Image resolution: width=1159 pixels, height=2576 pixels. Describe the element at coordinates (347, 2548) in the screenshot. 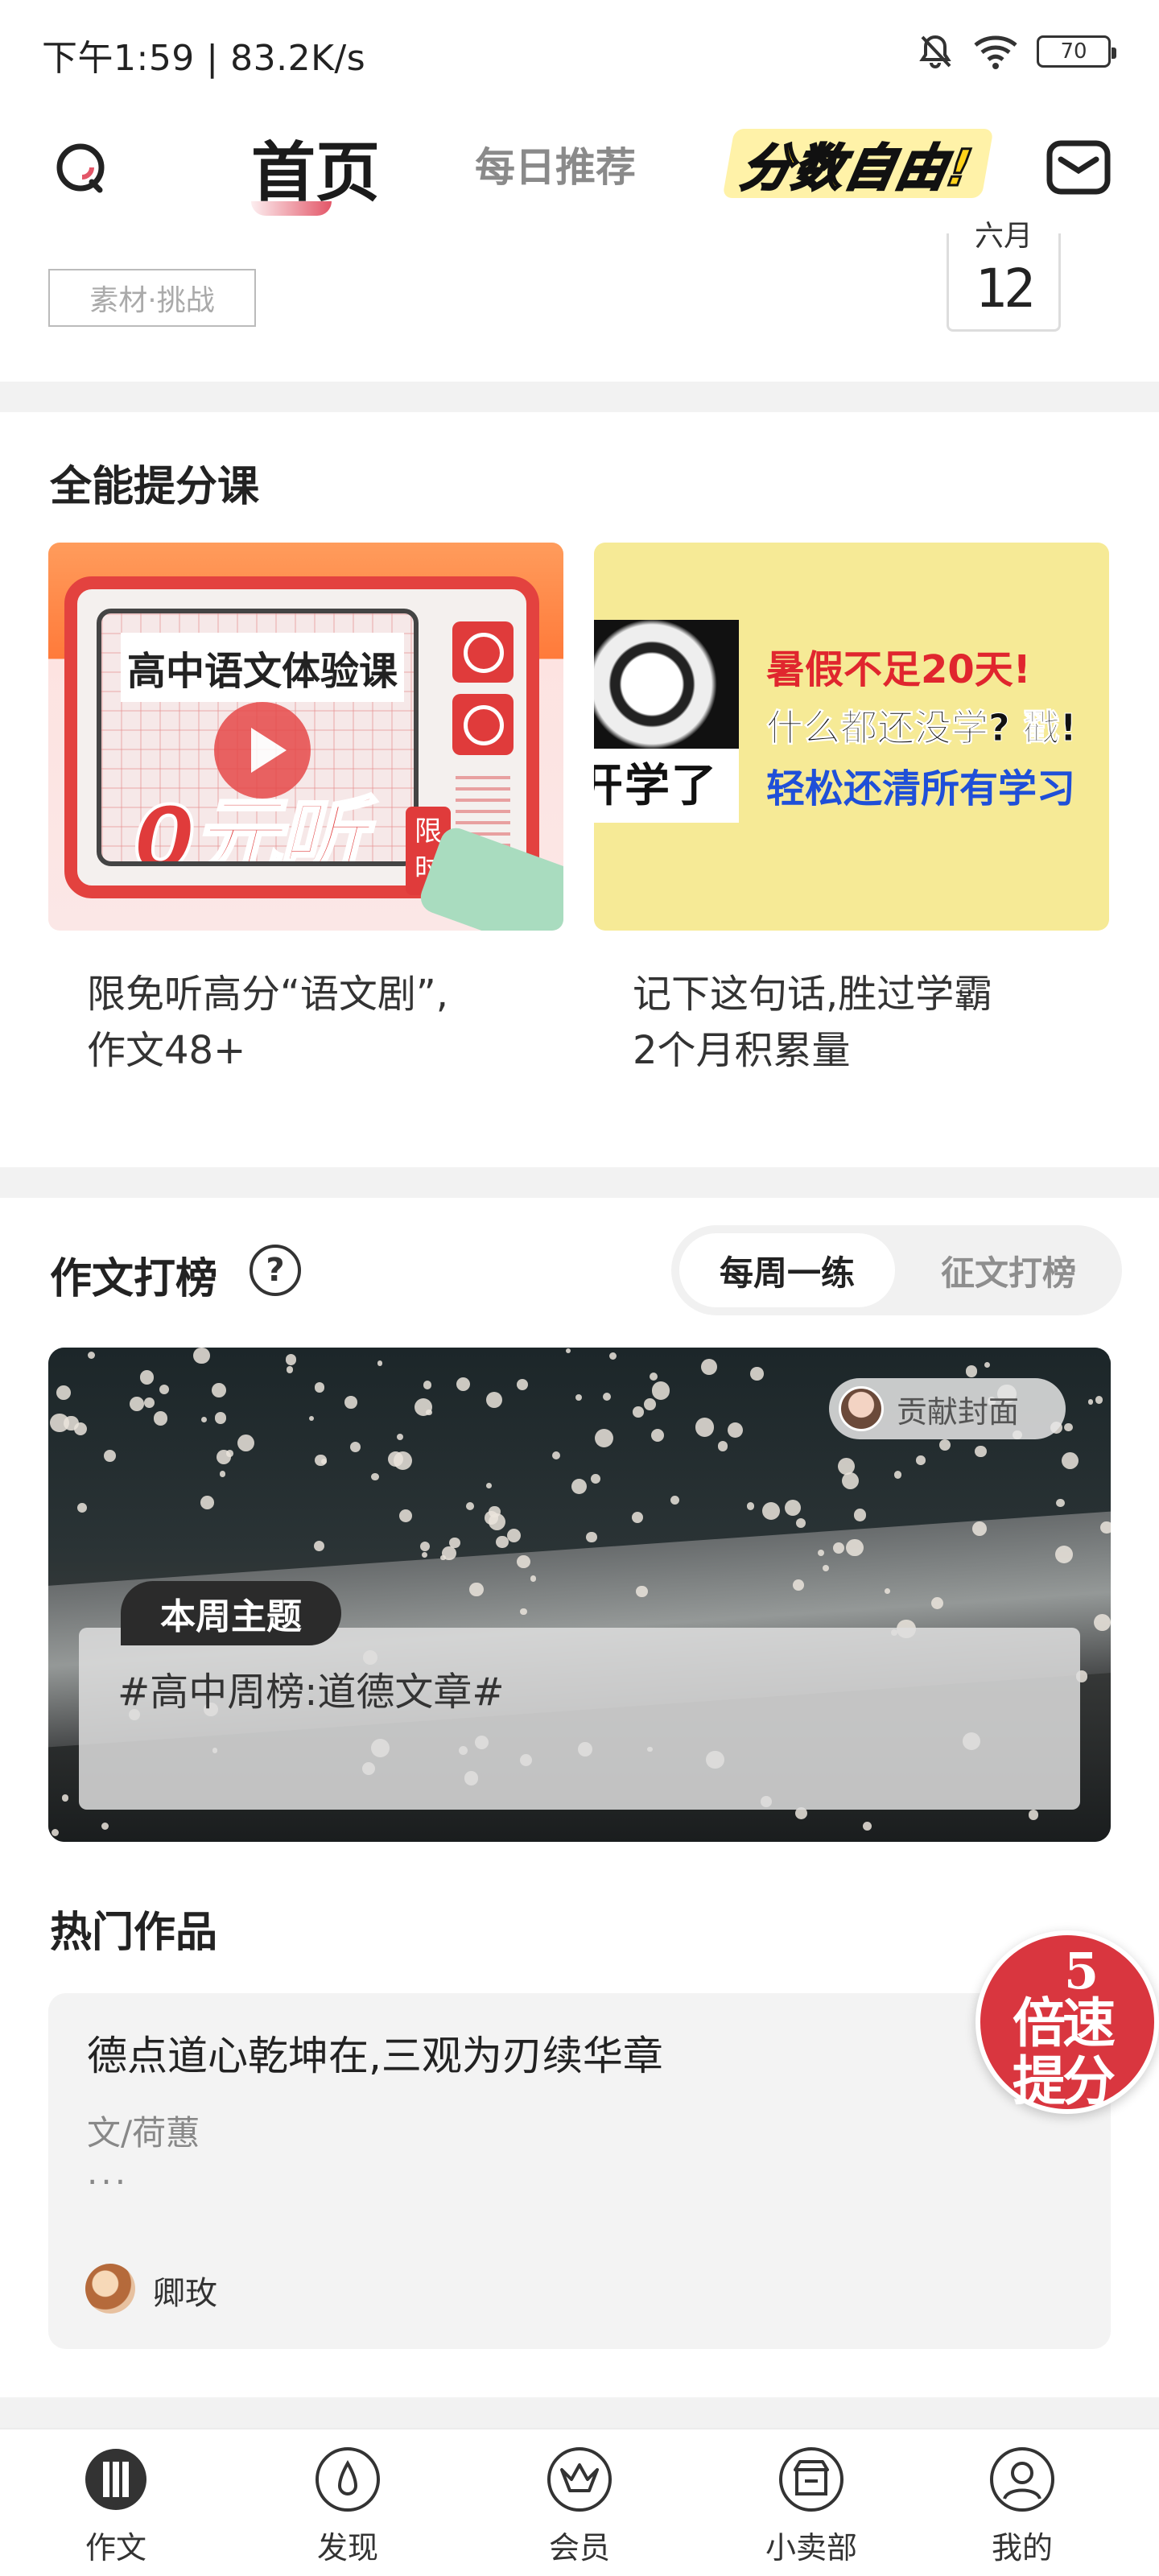

I see `tab-label: 发现` at that location.